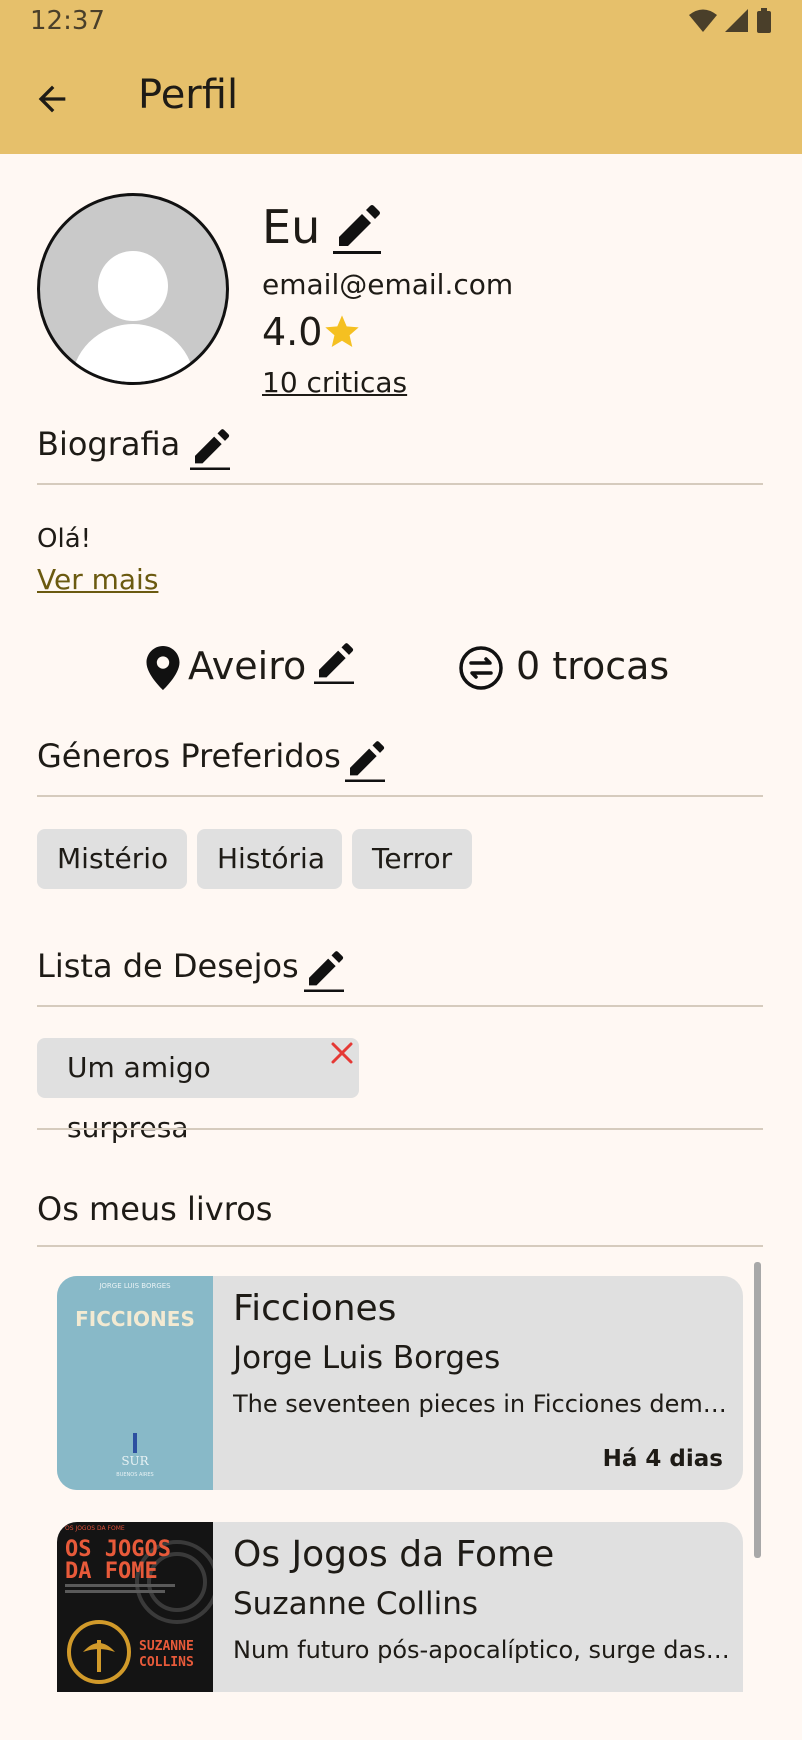  I want to click on genres-heading: Géneros Preferidos, so click(189, 756).